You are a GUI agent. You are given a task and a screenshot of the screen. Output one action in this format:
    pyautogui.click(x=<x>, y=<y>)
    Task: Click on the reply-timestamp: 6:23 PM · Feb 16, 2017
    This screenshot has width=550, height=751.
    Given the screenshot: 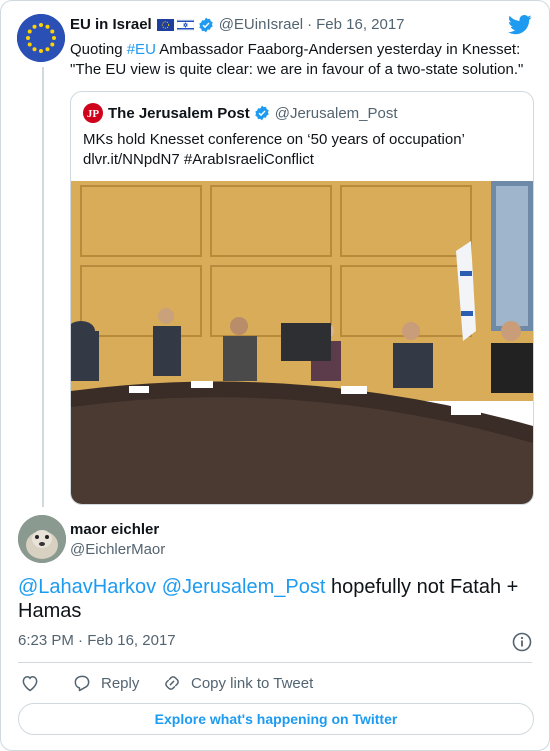 What is the action you would take?
    pyautogui.click(x=97, y=640)
    